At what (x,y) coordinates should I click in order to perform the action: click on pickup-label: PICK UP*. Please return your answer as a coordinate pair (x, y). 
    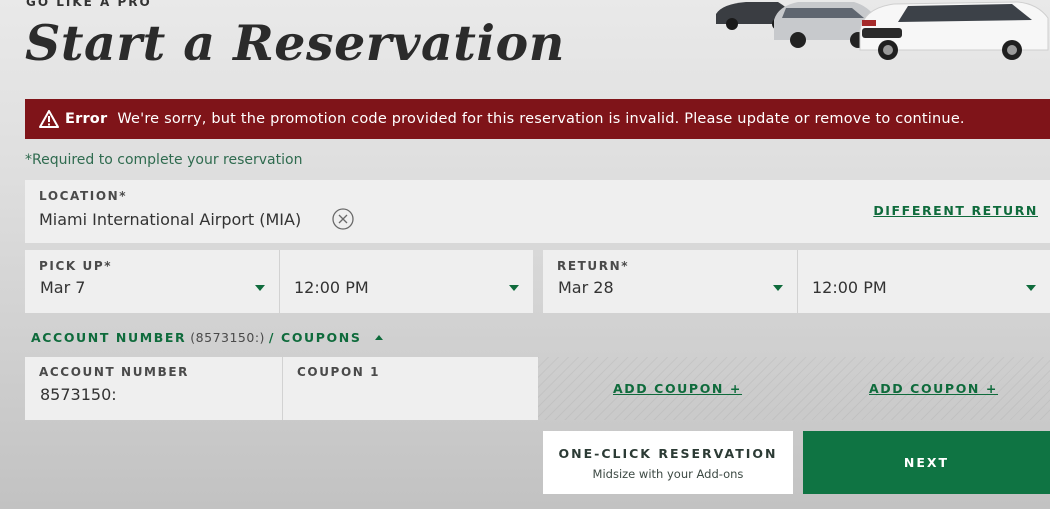
    Looking at the image, I should click on (76, 266).